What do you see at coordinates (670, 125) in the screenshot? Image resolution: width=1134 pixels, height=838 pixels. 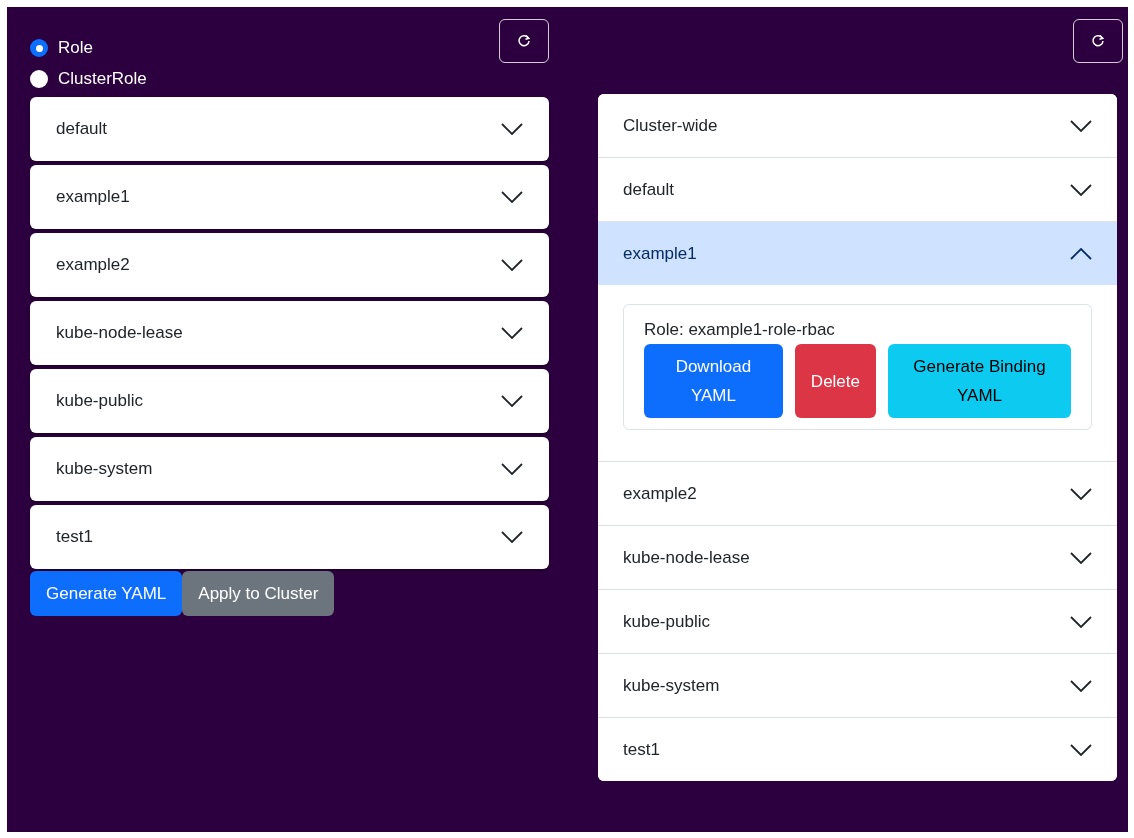 I see `namespace-label: Cluster-wide` at bounding box center [670, 125].